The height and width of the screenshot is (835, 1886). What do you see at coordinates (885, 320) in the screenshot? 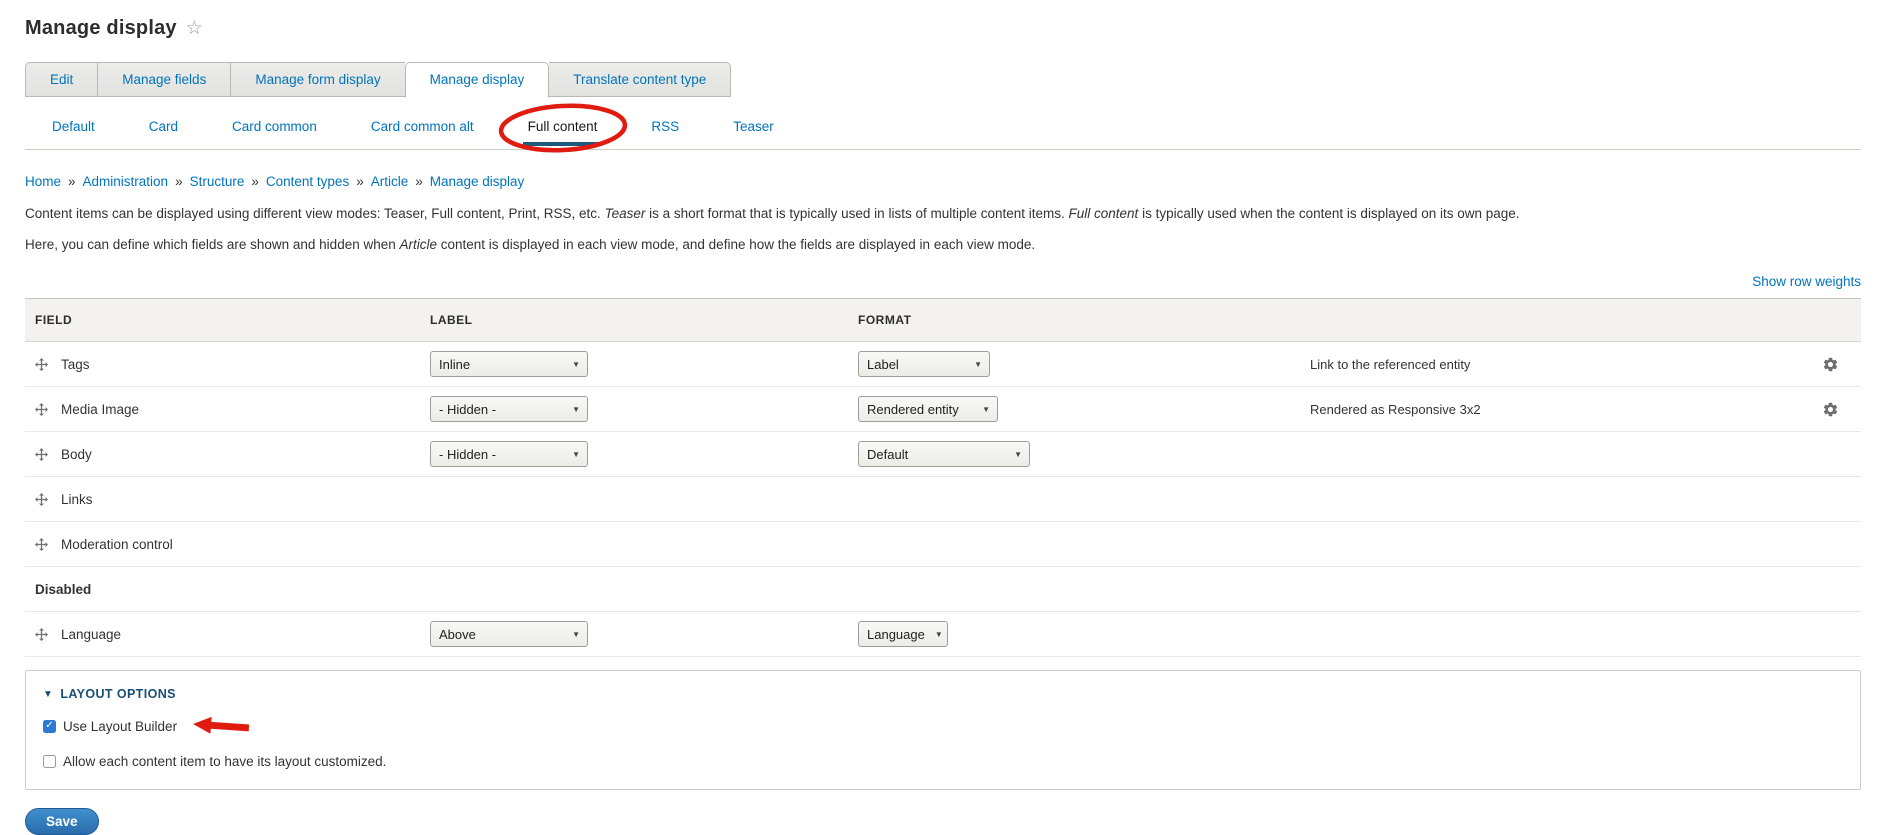
I see `column-header-format: FORMAT` at bounding box center [885, 320].